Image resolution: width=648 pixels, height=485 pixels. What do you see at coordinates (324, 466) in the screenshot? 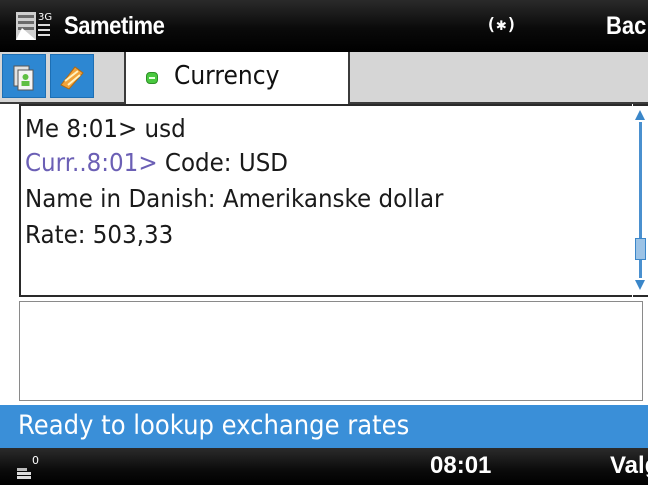
I see `bottom-bar: 0 08:01 Valg` at bounding box center [324, 466].